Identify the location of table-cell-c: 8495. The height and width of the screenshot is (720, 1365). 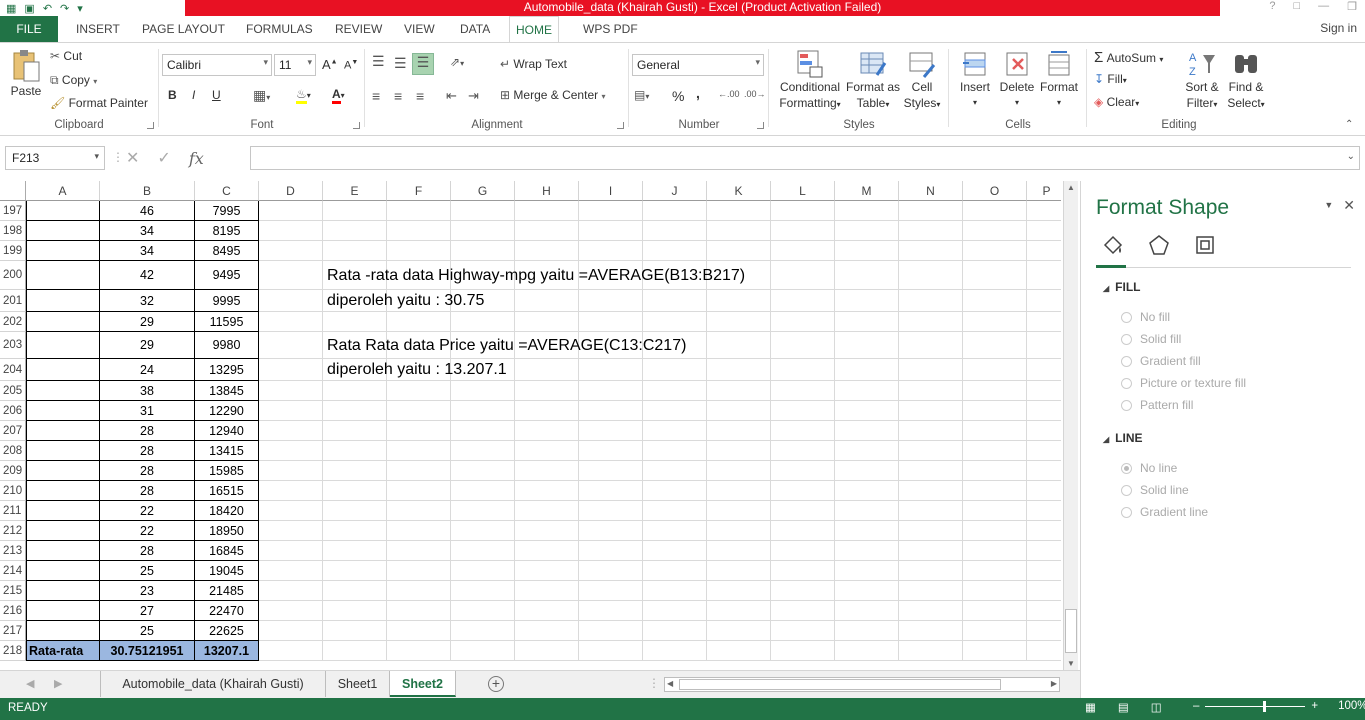
(227, 251).